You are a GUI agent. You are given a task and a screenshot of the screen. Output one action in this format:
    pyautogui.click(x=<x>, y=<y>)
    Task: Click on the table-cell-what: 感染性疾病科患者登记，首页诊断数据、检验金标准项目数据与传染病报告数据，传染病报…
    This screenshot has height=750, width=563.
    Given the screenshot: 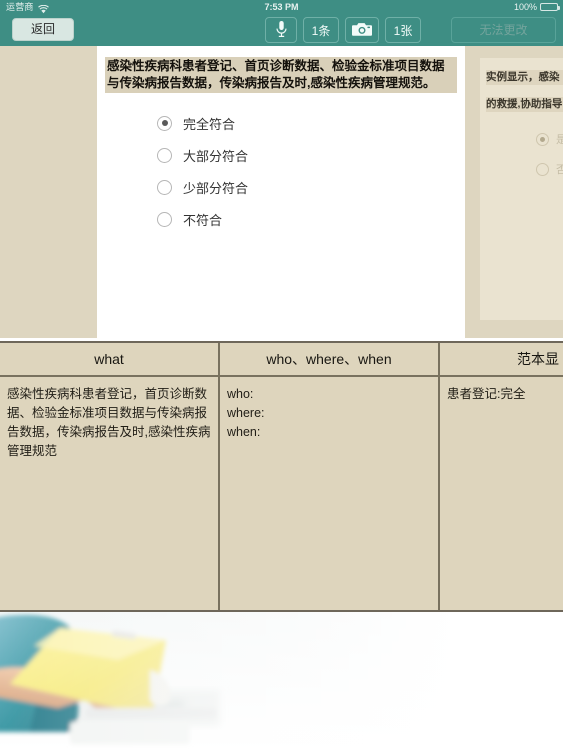 What is the action you would take?
    pyautogui.click(x=110, y=493)
    